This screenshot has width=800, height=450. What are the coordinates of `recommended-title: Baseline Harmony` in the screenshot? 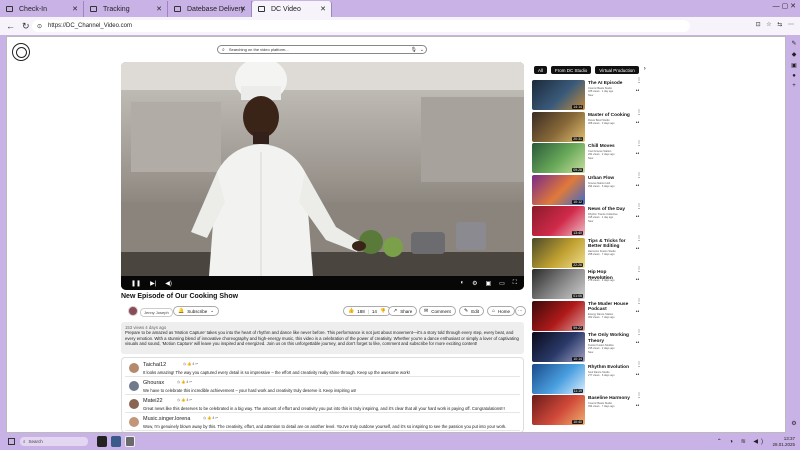 It's located at (609, 399).